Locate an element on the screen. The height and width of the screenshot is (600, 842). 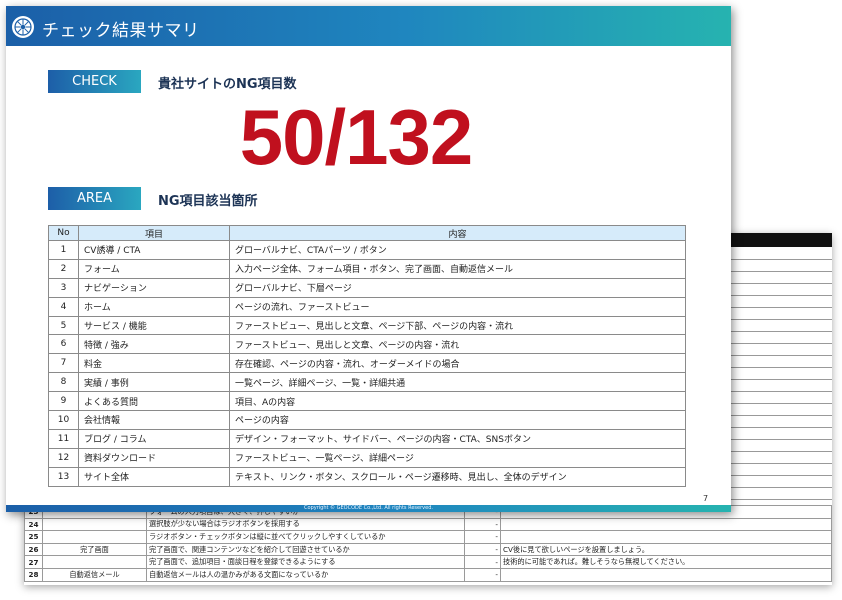
row-number: 2 is located at coordinates (63, 268).